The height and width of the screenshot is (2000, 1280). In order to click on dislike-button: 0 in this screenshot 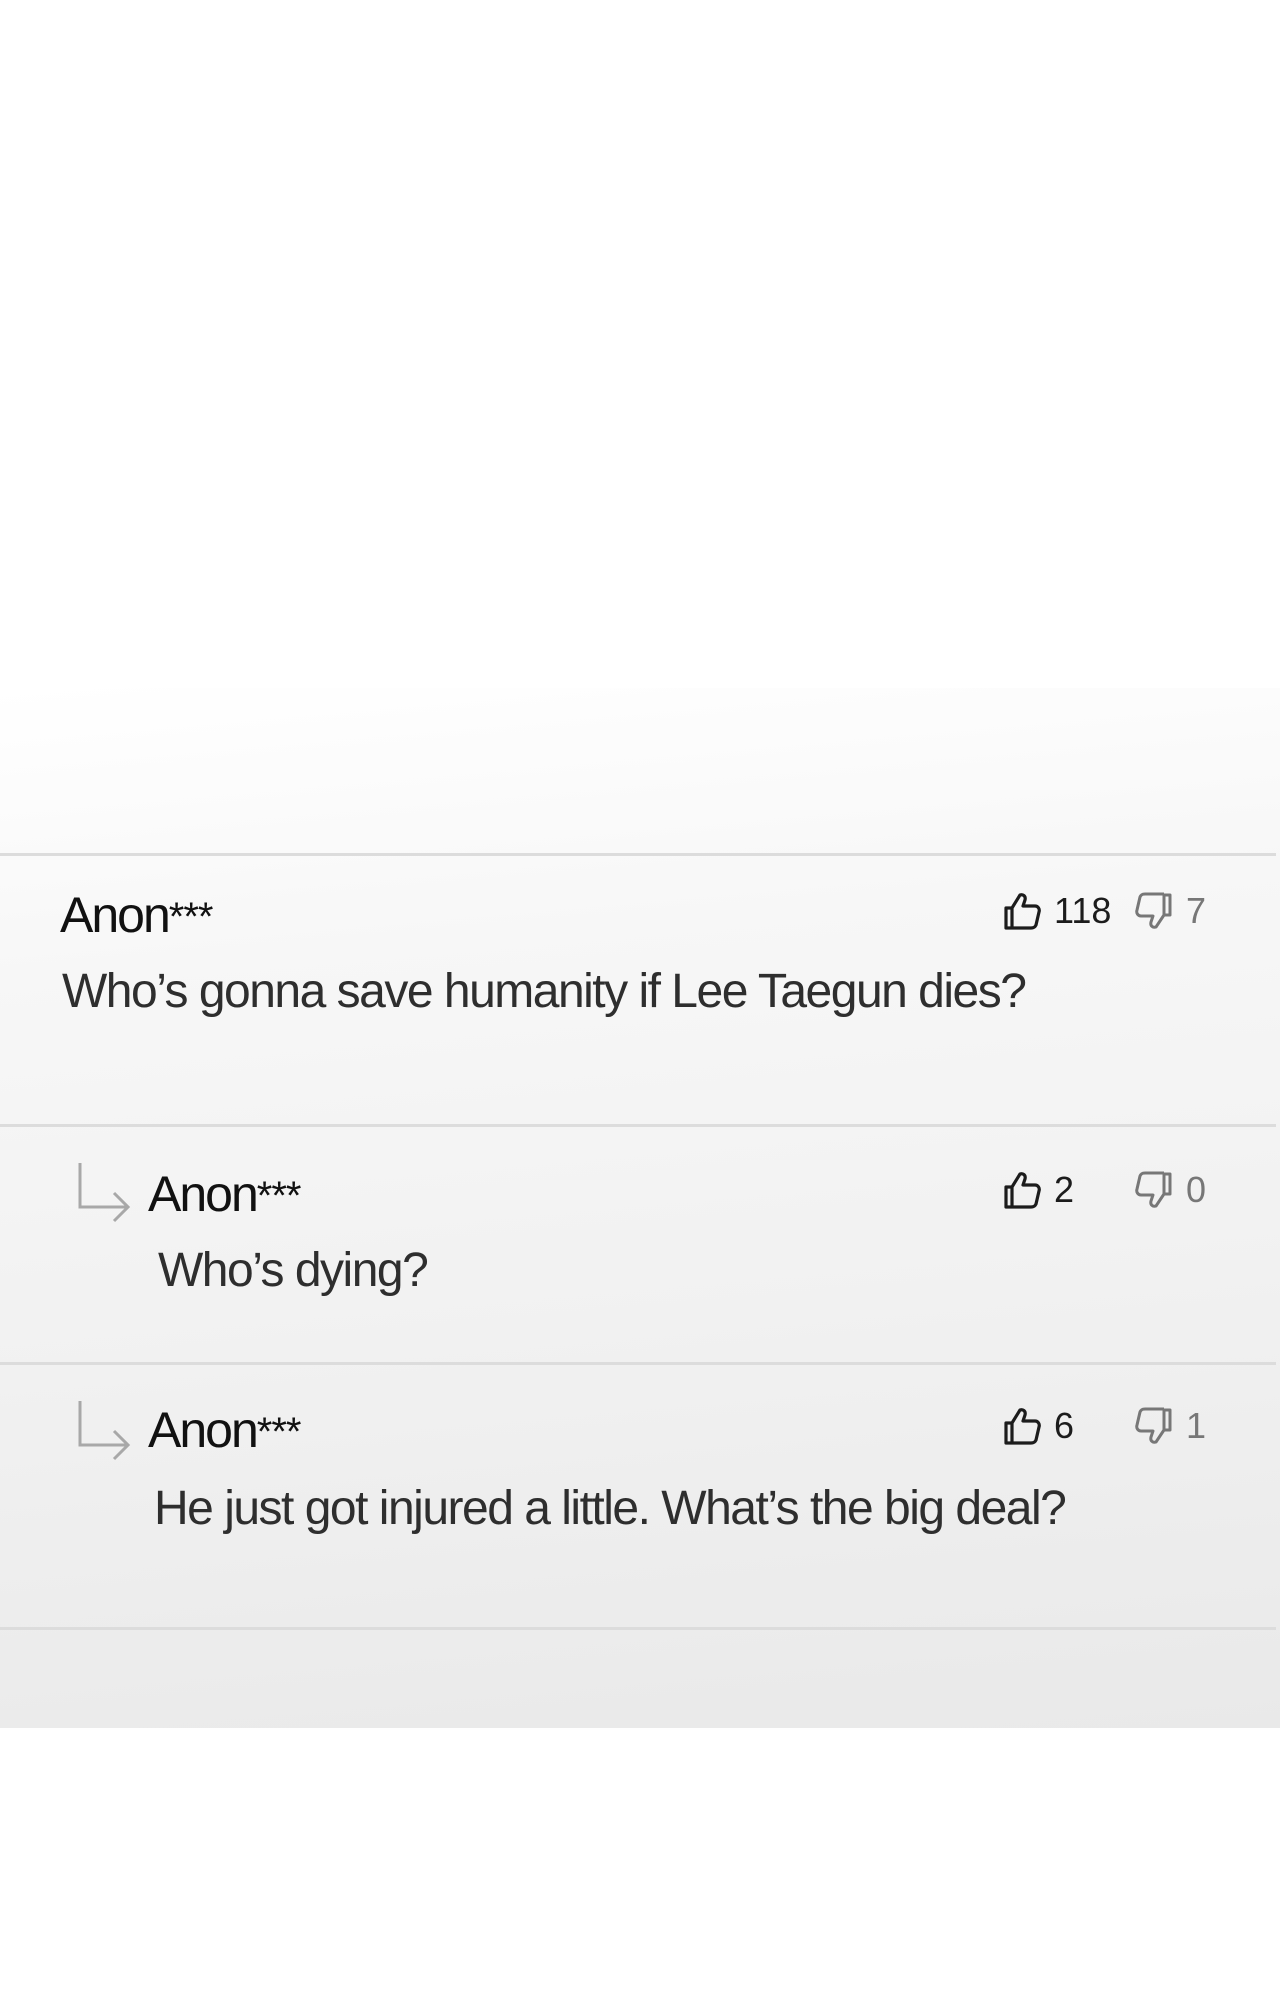, I will do `click(1170, 1190)`.